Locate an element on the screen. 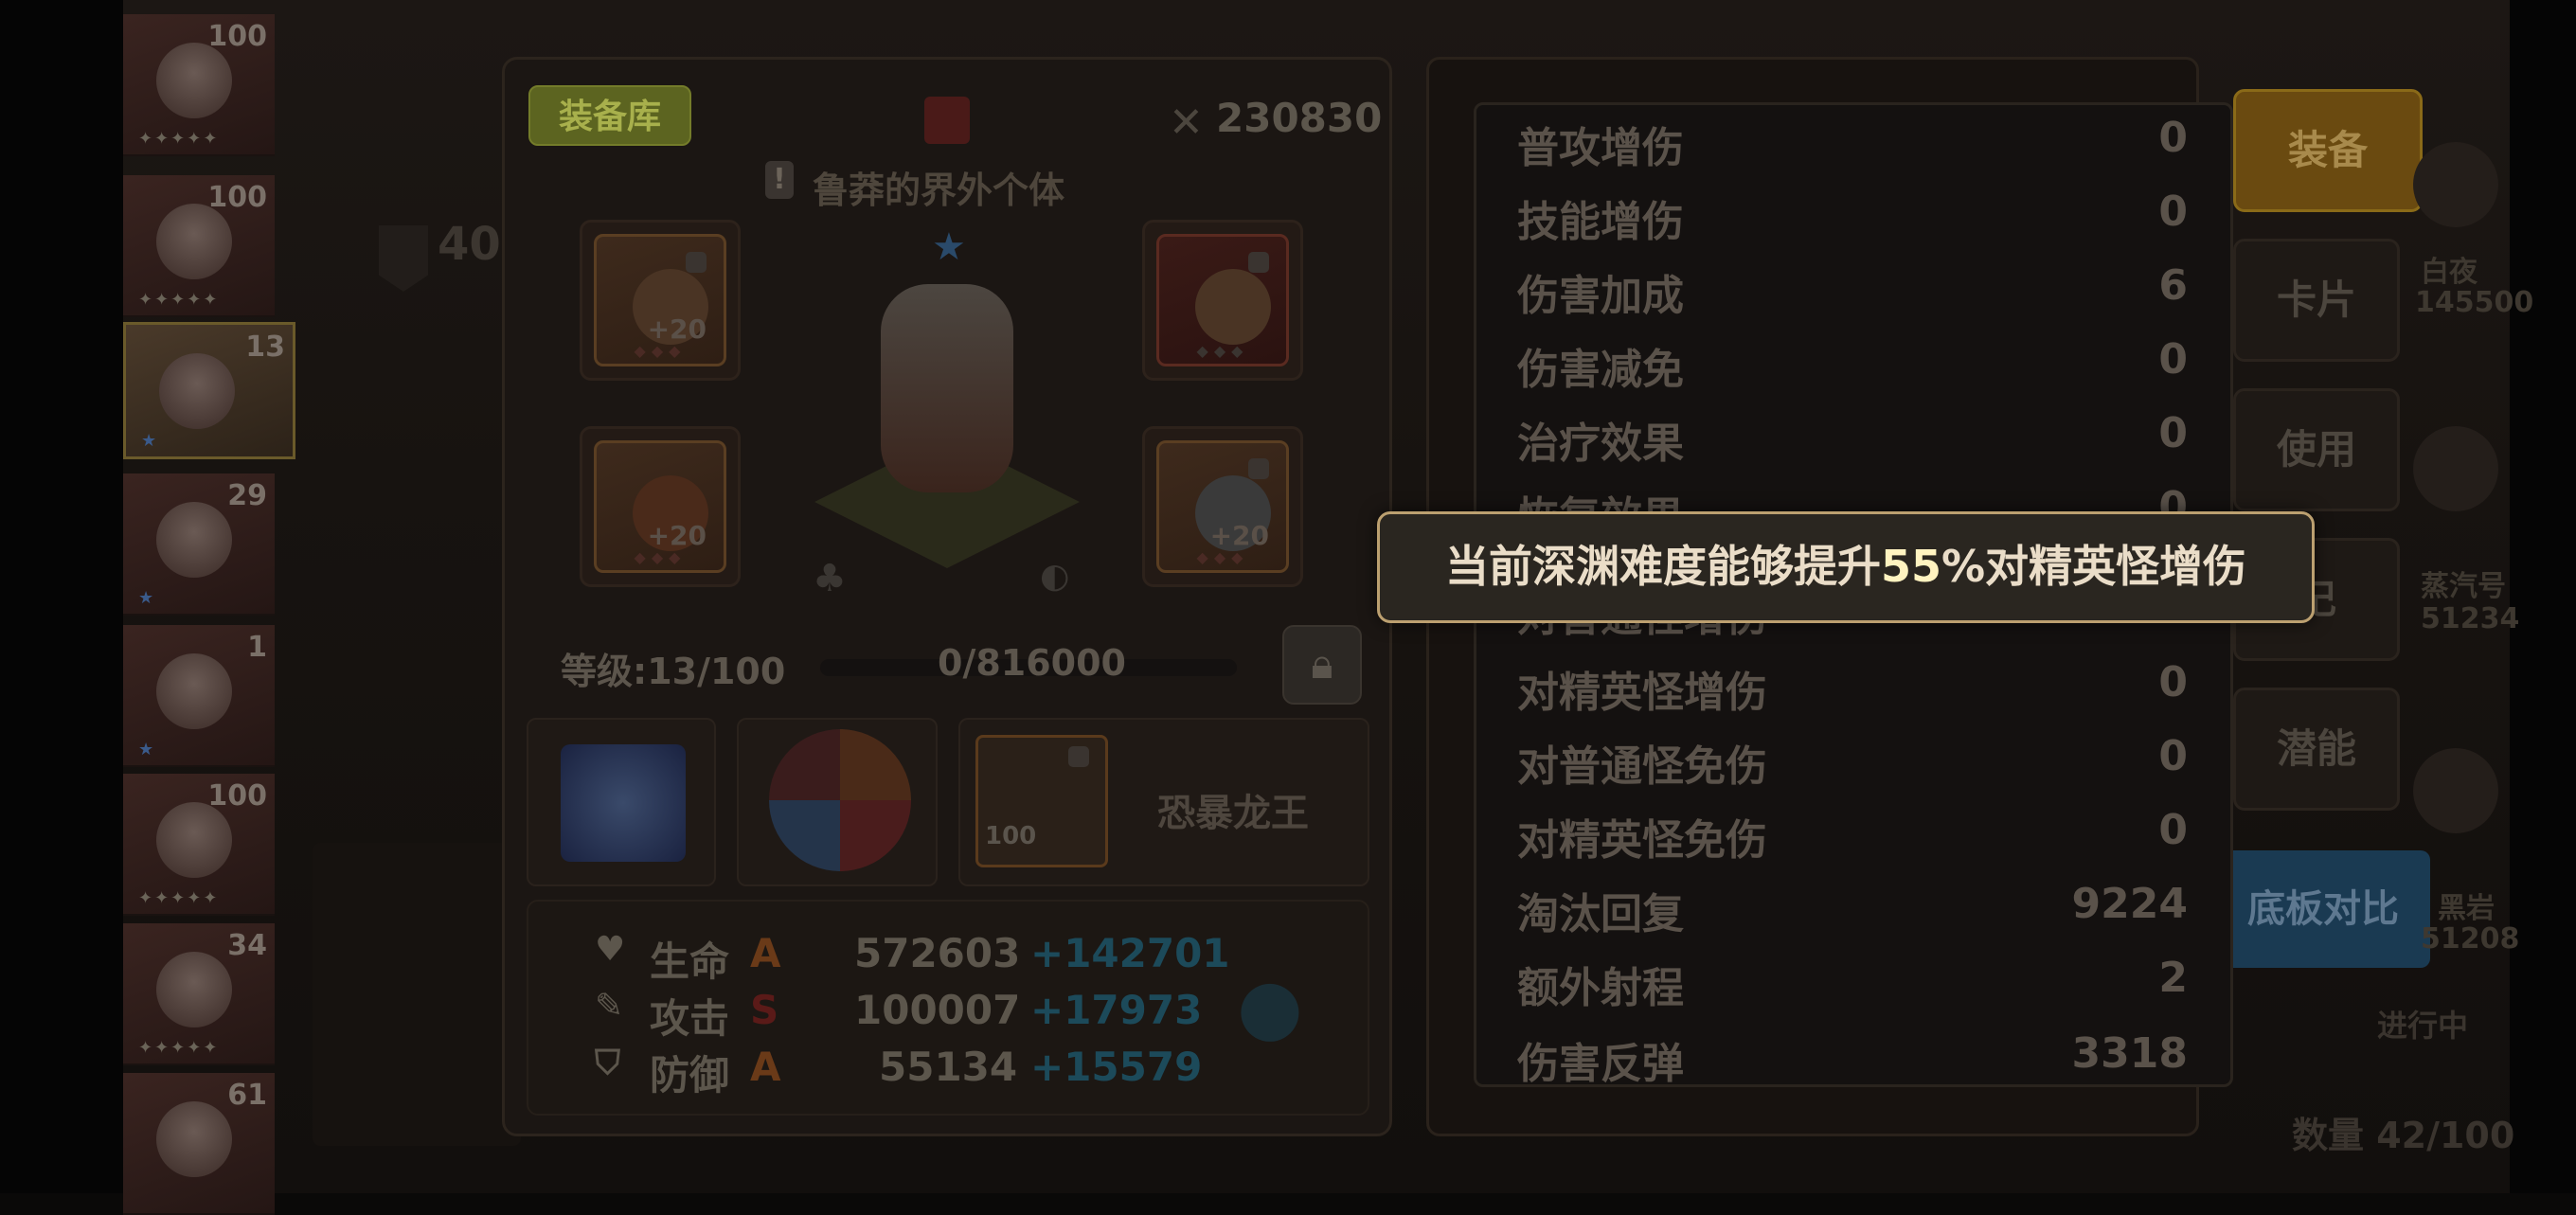 The width and height of the screenshot is (2576, 1215). rank-number: 40 is located at coordinates (469, 245).